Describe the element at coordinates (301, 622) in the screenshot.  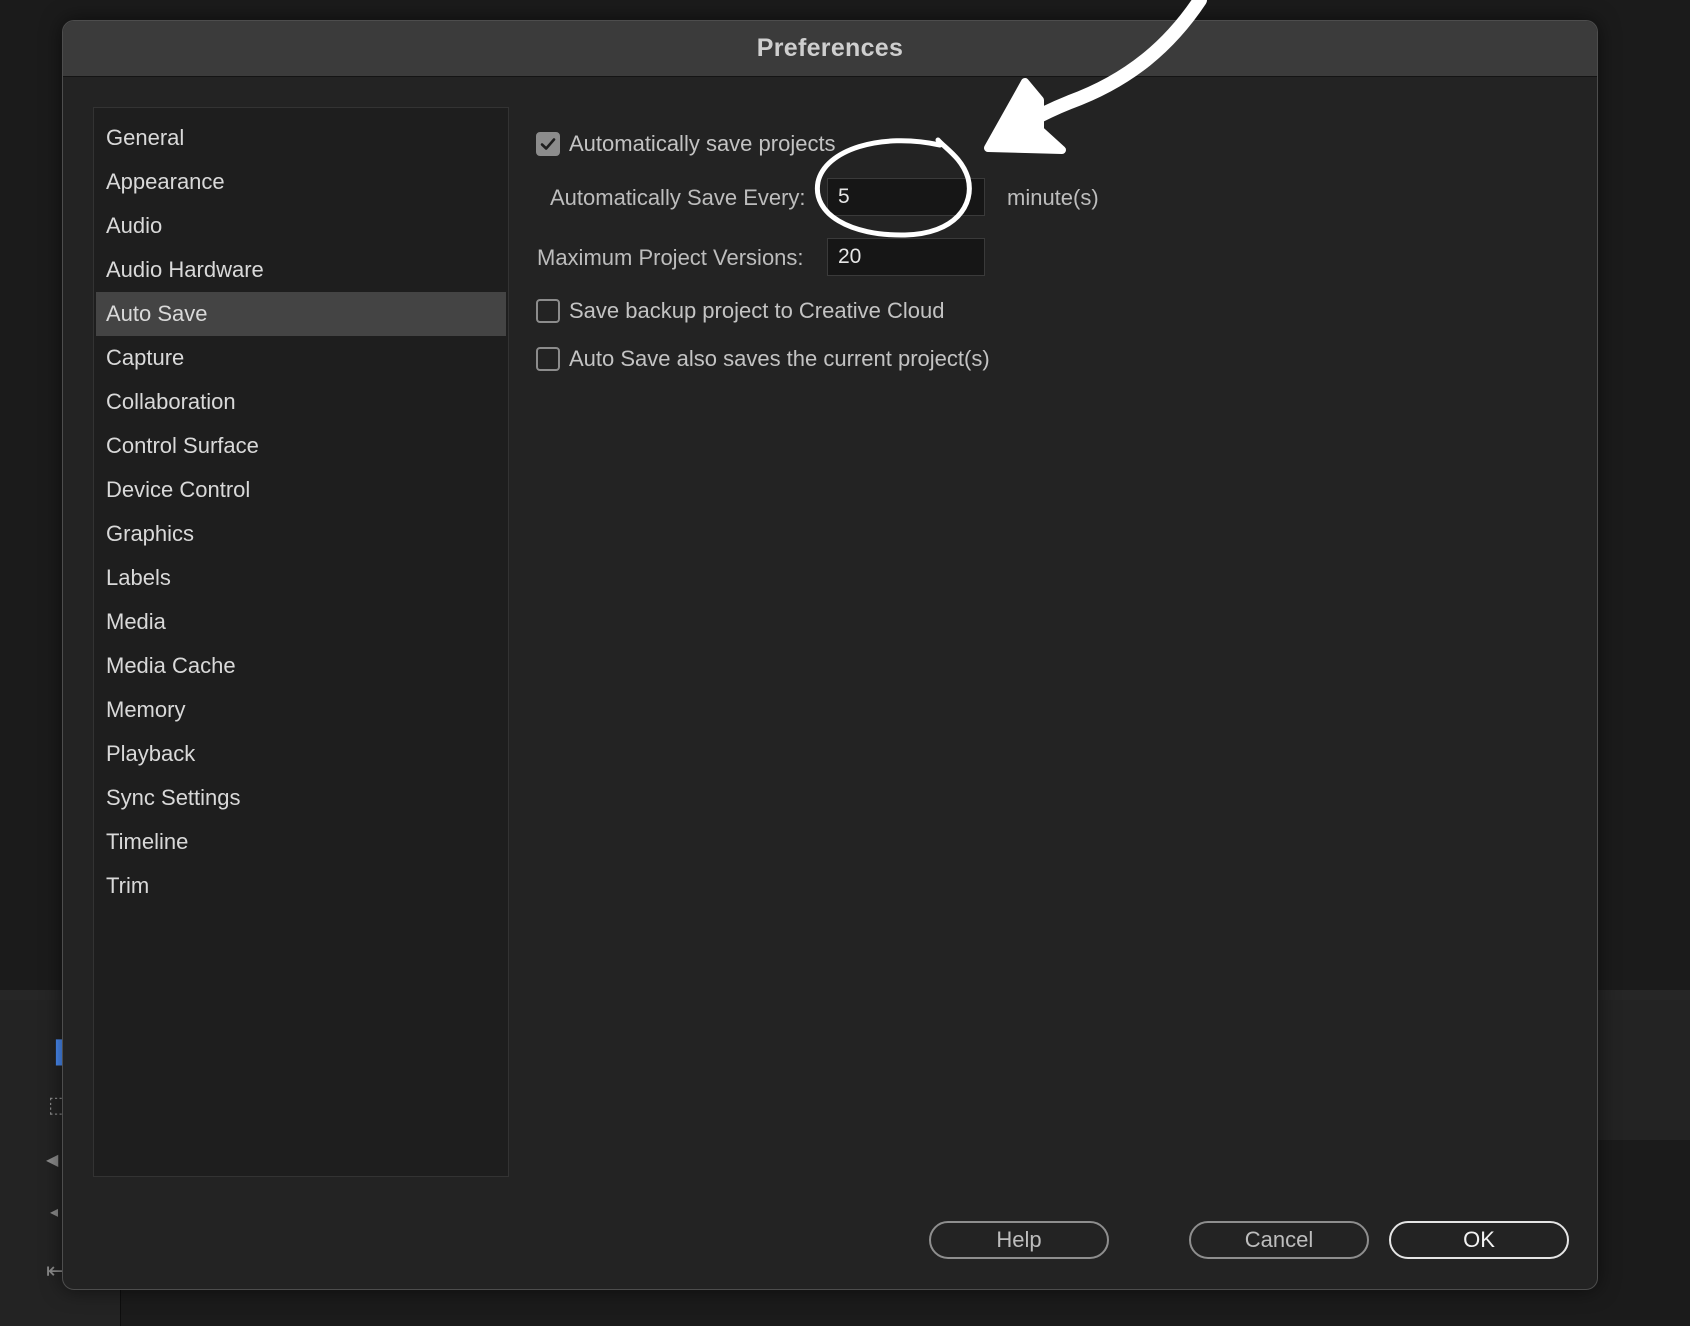
I see `sidebar-item-media: Media` at that location.